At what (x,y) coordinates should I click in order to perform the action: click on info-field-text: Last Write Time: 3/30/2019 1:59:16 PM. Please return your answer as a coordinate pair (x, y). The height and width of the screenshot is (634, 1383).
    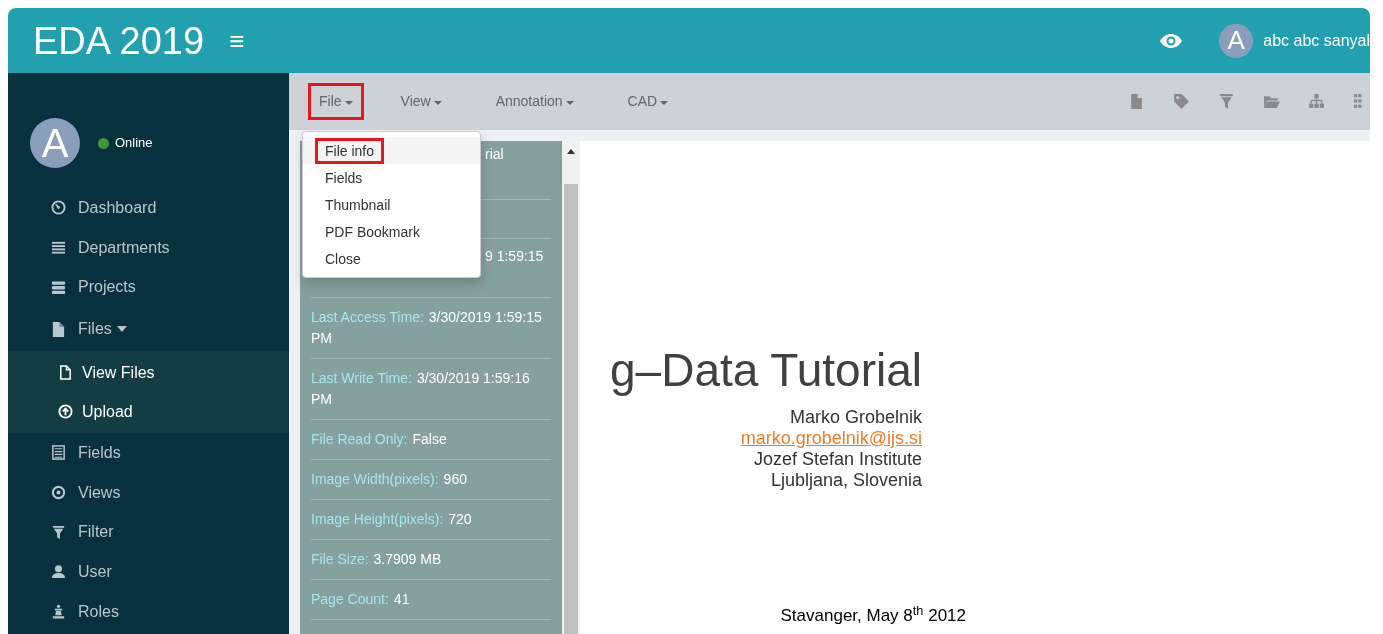
    Looking at the image, I should click on (421, 389).